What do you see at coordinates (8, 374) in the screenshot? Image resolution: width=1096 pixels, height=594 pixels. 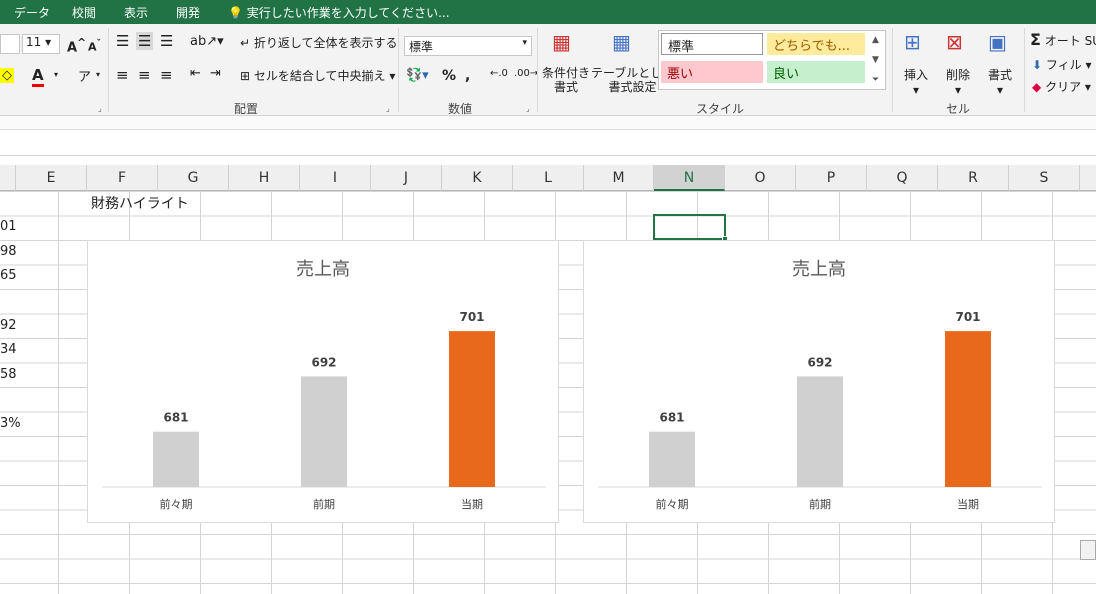 I see `cell-value: 58` at bounding box center [8, 374].